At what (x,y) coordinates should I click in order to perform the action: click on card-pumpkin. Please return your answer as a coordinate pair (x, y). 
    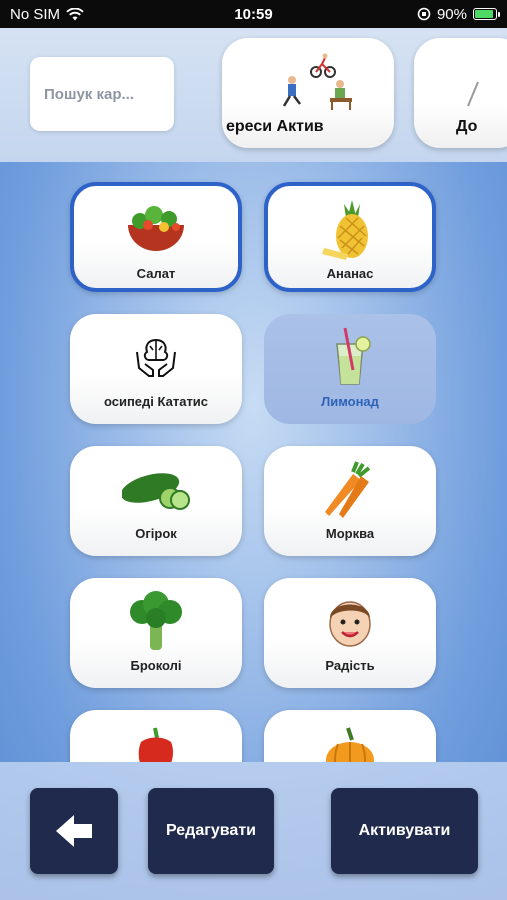
    Looking at the image, I should click on (350, 736).